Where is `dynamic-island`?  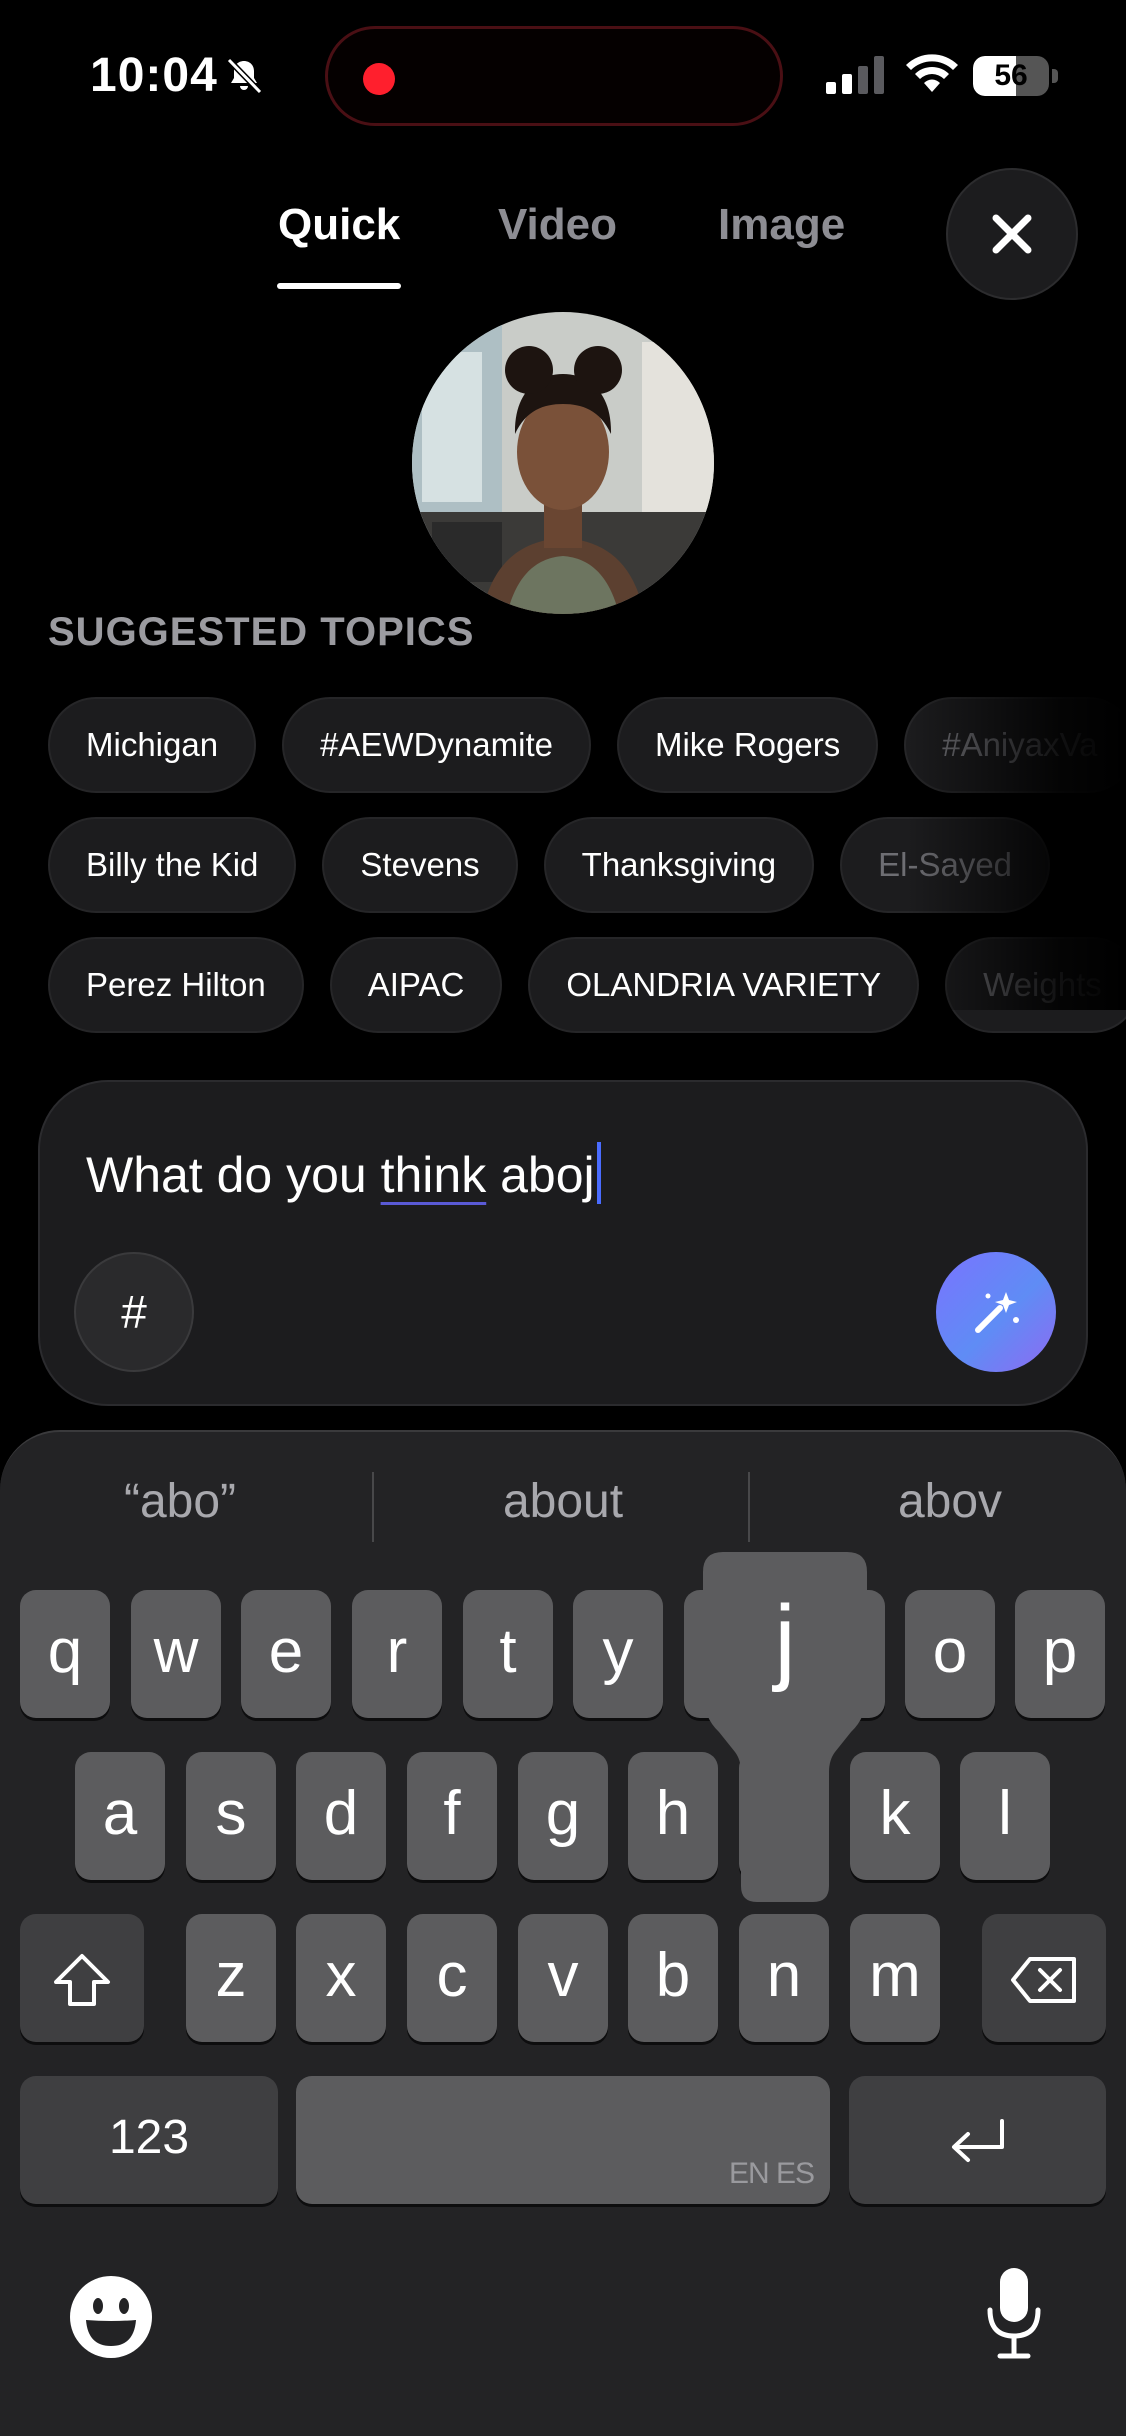 dynamic-island is located at coordinates (554, 76).